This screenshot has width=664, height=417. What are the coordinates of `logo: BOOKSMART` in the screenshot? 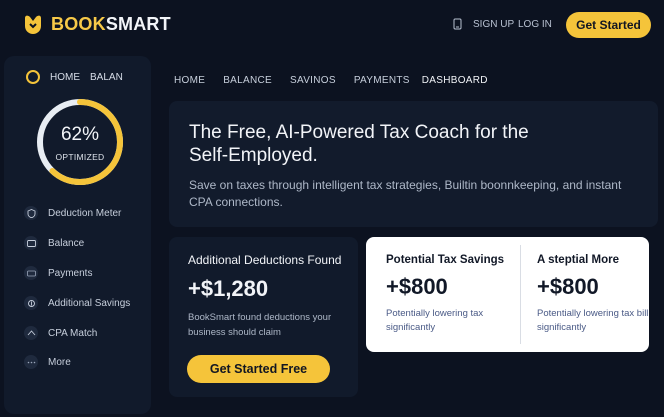 It's located at (96, 24).